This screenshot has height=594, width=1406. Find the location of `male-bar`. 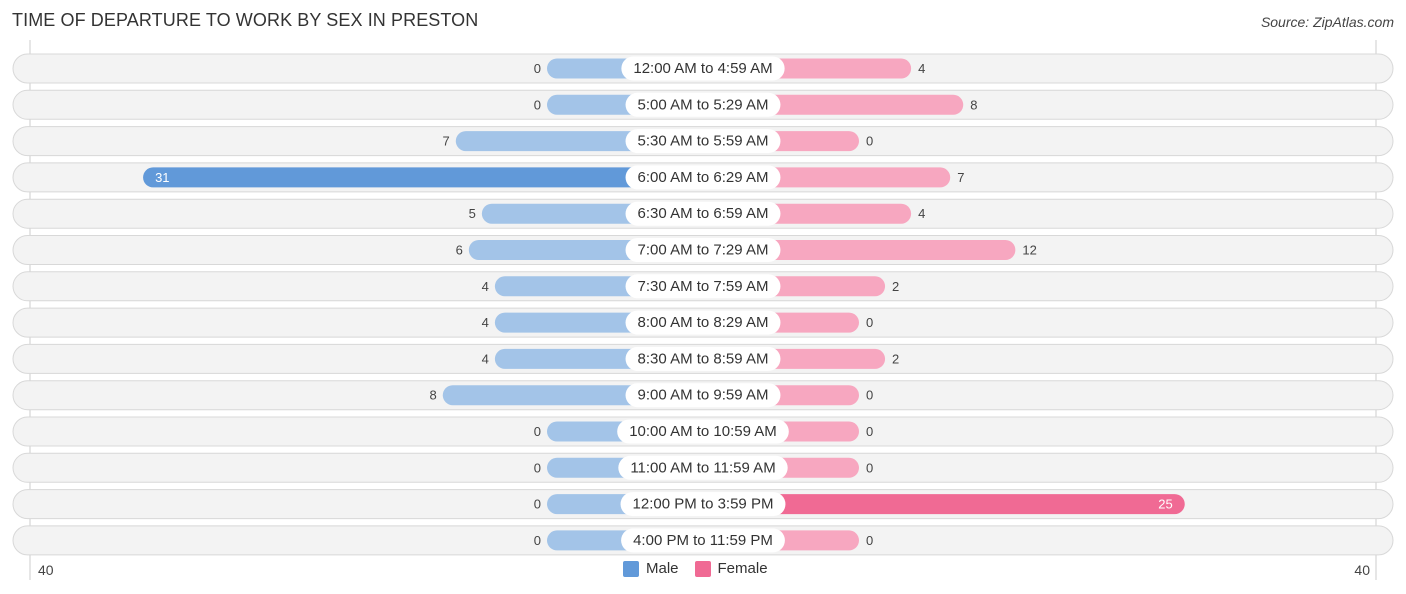

male-bar is located at coordinates (423, 177).